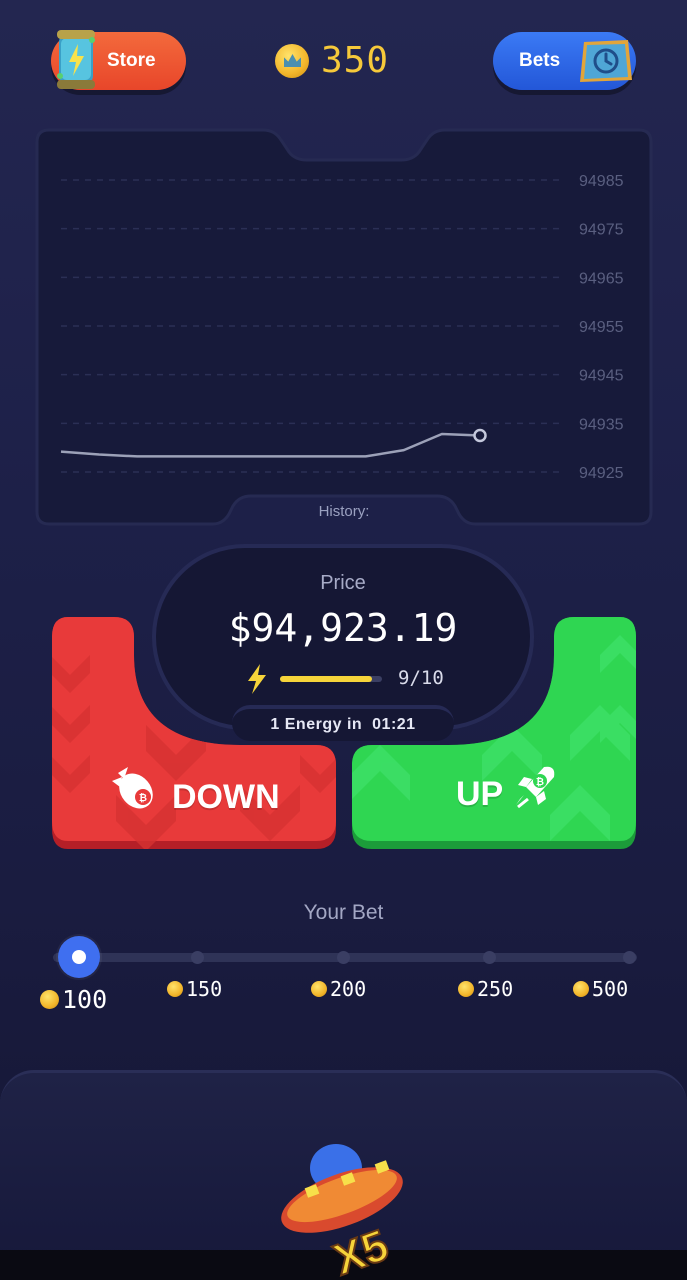 The height and width of the screenshot is (1280, 687). I want to click on energy-timer-value: 01:21, so click(394, 724).